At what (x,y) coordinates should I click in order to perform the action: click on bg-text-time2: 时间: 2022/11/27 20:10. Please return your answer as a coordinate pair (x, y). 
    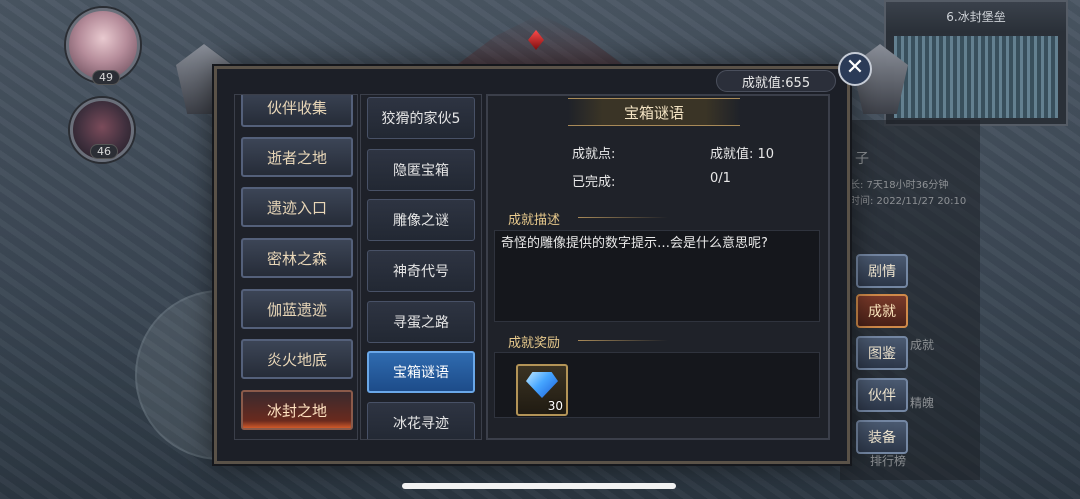
    Looking at the image, I should click on (908, 201).